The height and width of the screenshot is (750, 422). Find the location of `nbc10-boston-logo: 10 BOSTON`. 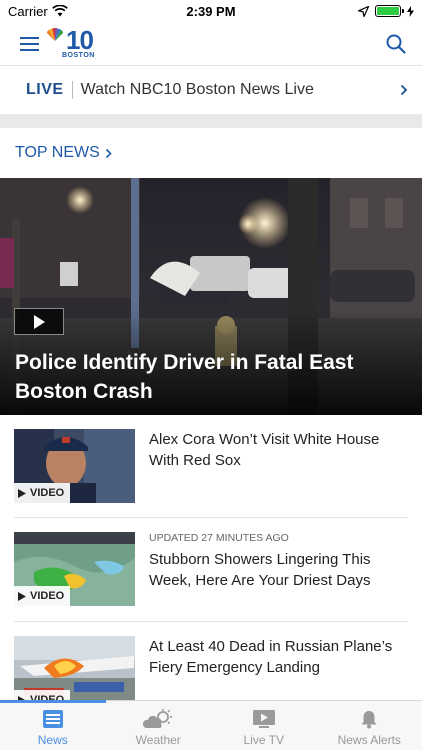

nbc10-boston-logo: 10 BOSTON is located at coordinates (70, 42).